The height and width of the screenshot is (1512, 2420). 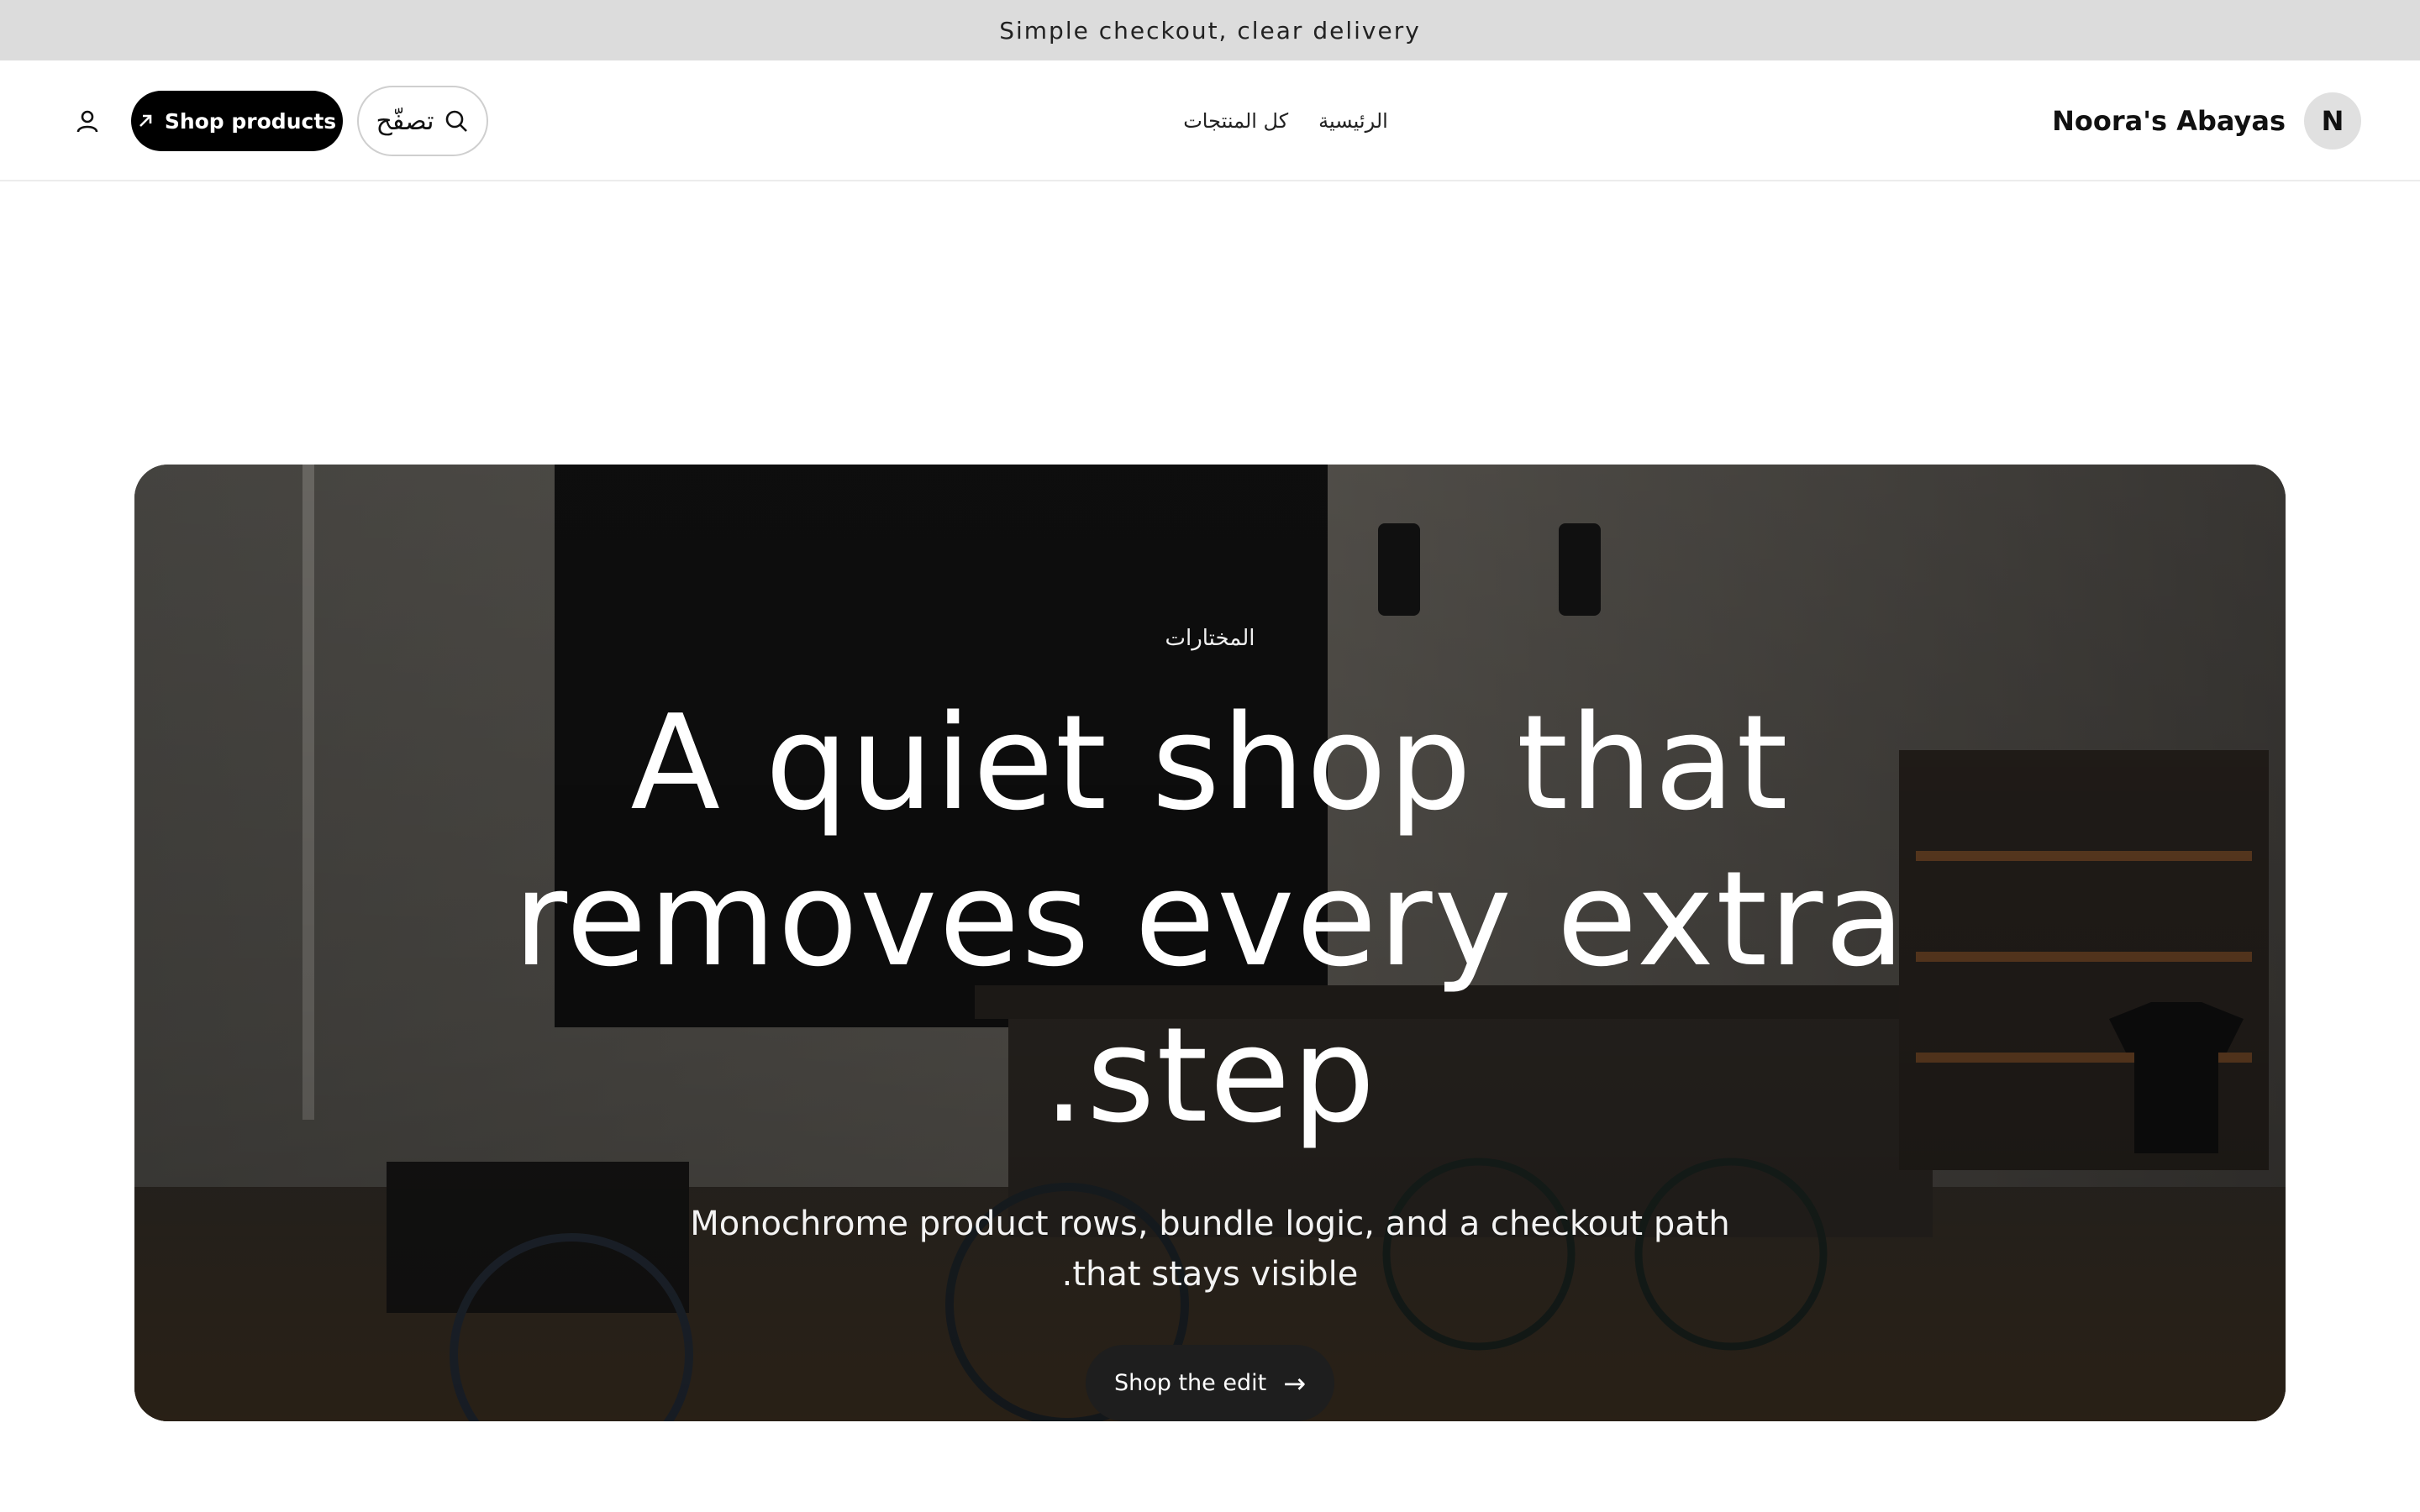 I want to click on shop-products-button: Shop products, so click(x=237, y=121).